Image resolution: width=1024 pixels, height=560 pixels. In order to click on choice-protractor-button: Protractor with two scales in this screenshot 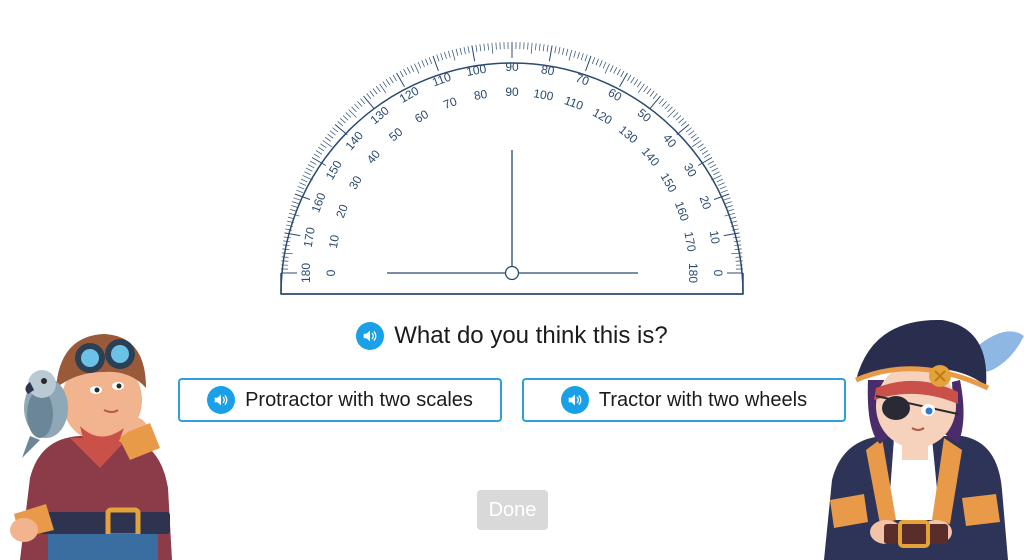, I will do `click(340, 400)`.